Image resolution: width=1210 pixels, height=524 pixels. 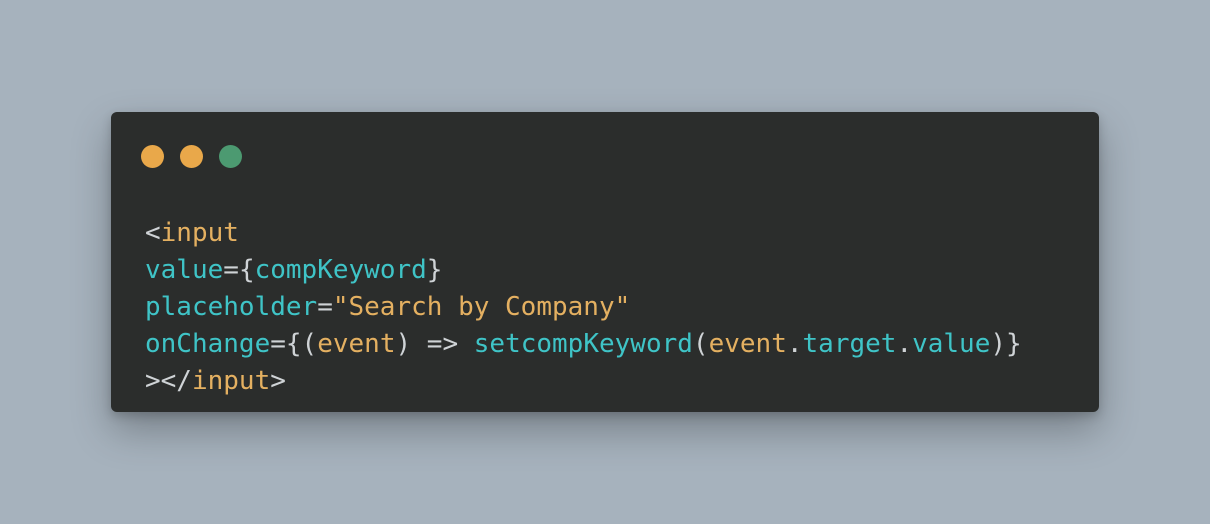 What do you see at coordinates (153, 233) in the screenshot?
I see `punct-lt: <` at bounding box center [153, 233].